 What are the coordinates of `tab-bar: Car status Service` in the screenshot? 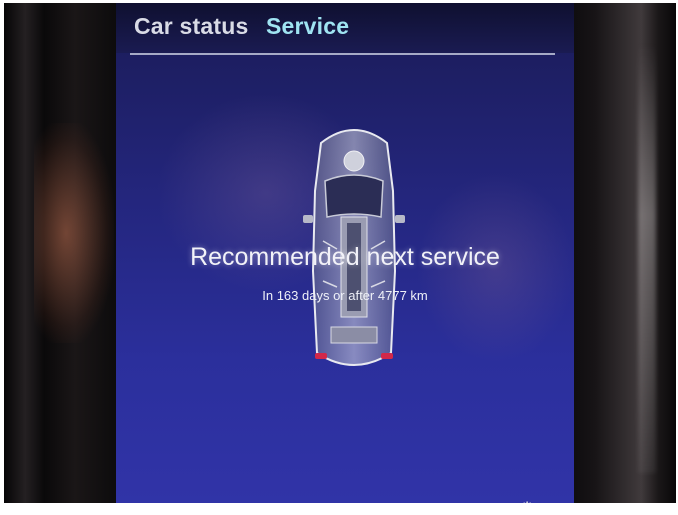 It's located at (345, 28).